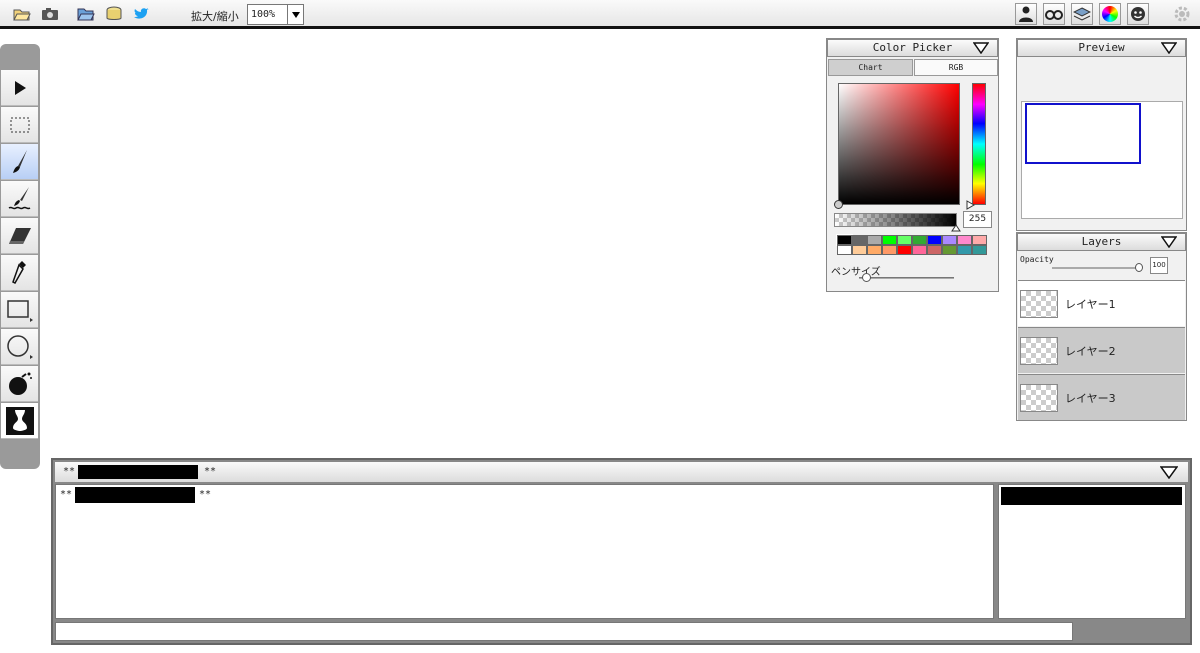 The image size is (1200, 653). I want to click on layer-name: レイヤー2, so click(1090, 351).